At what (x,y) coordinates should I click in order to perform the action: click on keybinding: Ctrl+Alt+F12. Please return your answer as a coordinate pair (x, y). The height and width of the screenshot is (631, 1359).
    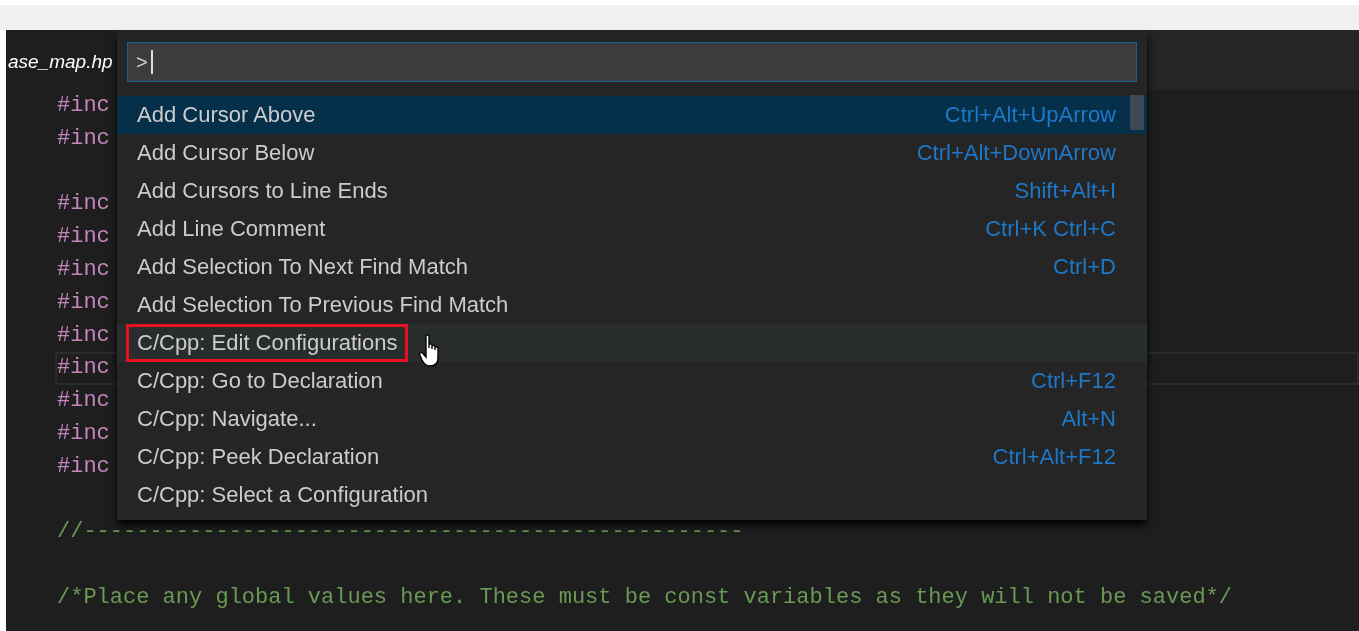
    Looking at the image, I should click on (1054, 457).